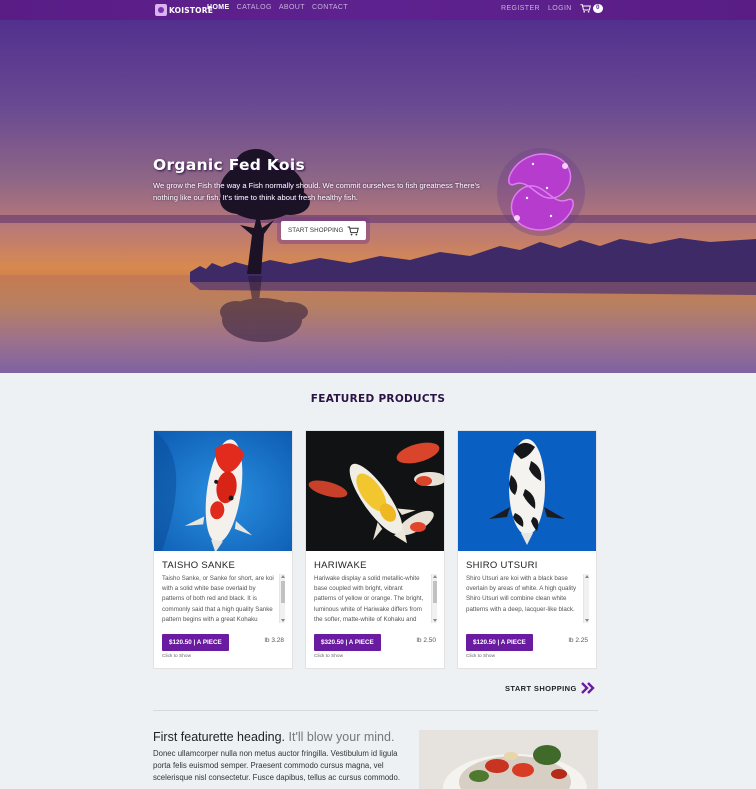  Describe the element at coordinates (254, 7) in the screenshot. I see `nav-catalog-link: CATALOG` at that location.